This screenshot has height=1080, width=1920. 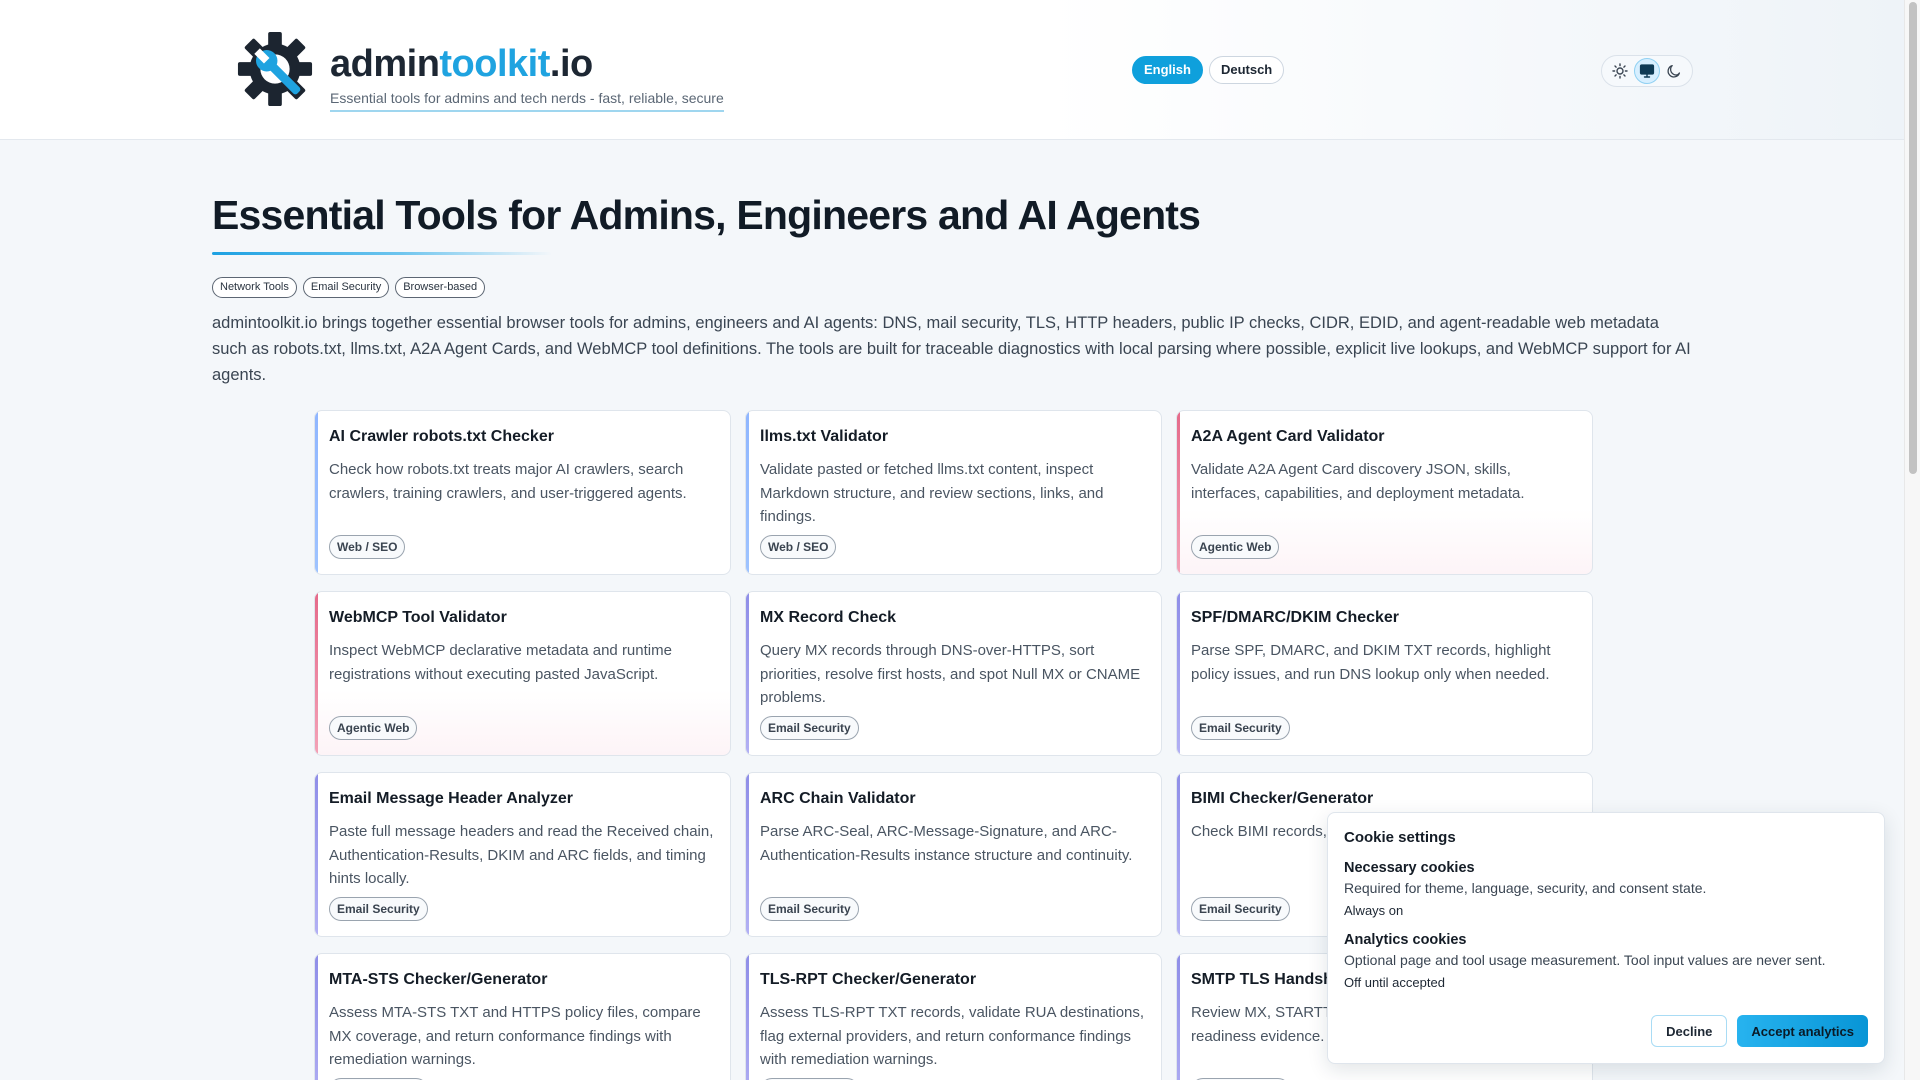 What do you see at coordinates (1246, 70) in the screenshot?
I see `lang-deutsch-button: Deutsch` at bounding box center [1246, 70].